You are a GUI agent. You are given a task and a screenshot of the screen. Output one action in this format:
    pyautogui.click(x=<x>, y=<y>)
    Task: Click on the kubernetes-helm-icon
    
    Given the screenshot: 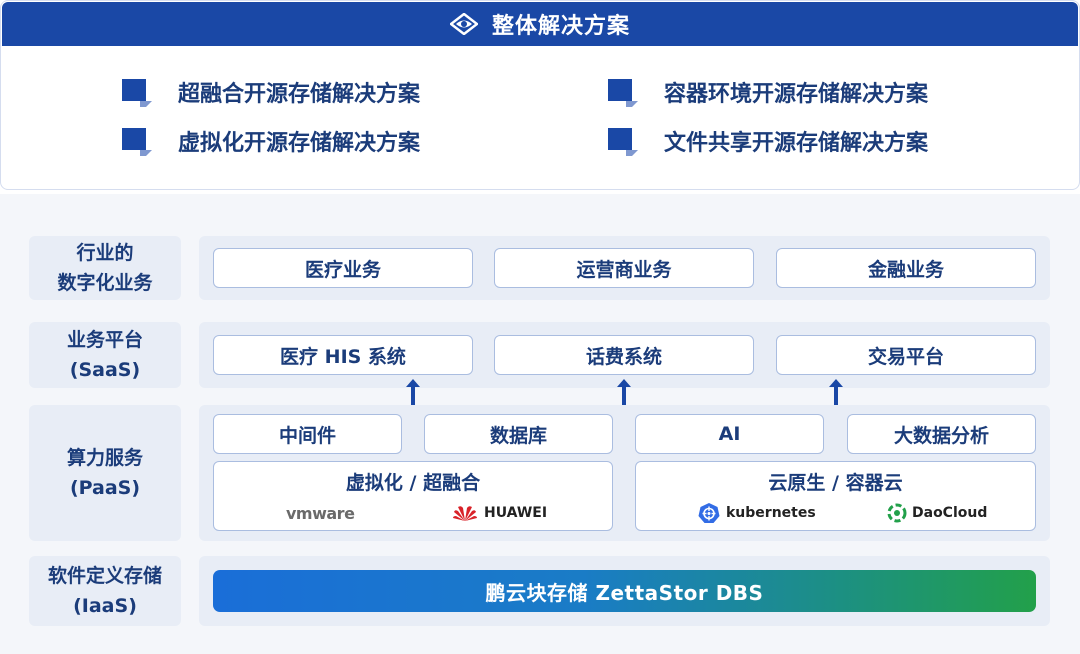 What is the action you would take?
    pyautogui.click(x=709, y=513)
    